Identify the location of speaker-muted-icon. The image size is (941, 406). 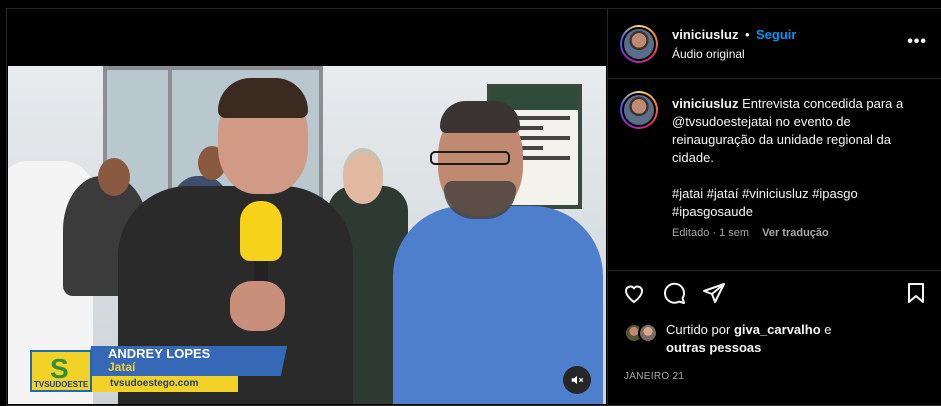
(577, 380).